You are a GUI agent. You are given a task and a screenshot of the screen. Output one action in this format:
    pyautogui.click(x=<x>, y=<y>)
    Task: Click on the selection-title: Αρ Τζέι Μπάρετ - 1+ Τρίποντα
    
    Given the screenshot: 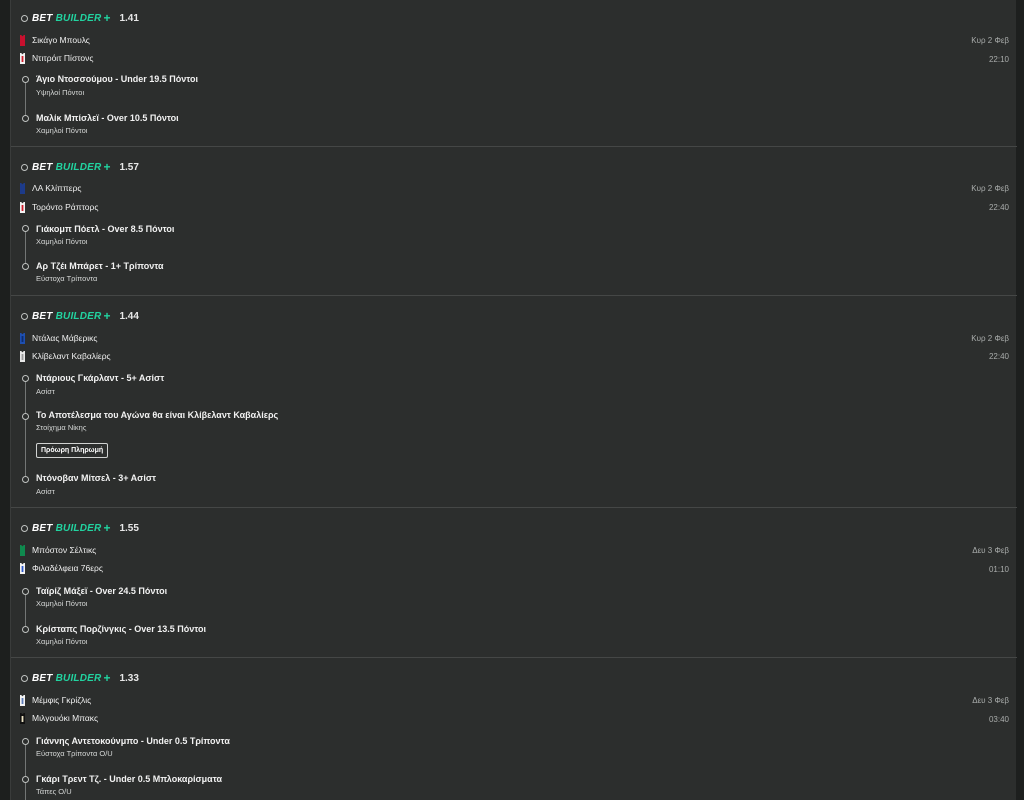 What is the action you would take?
    pyautogui.click(x=100, y=266)
    